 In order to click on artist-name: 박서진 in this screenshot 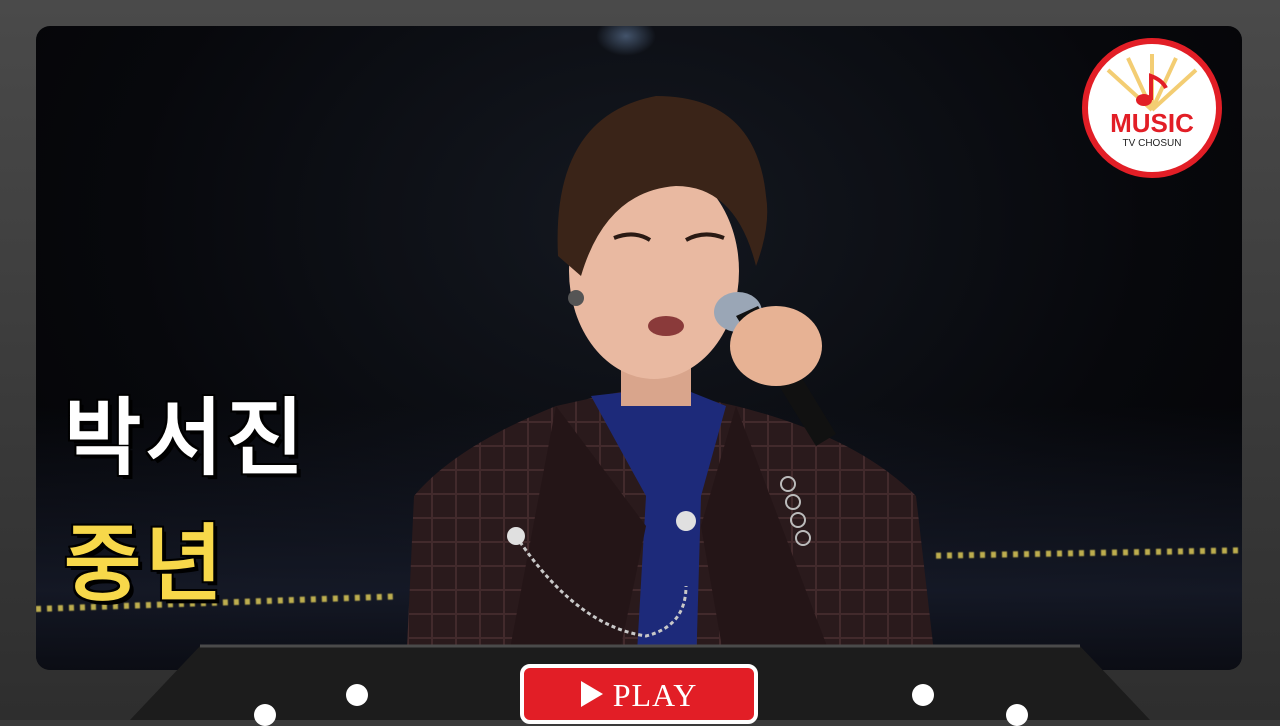, I will do `click(185, 438)`.